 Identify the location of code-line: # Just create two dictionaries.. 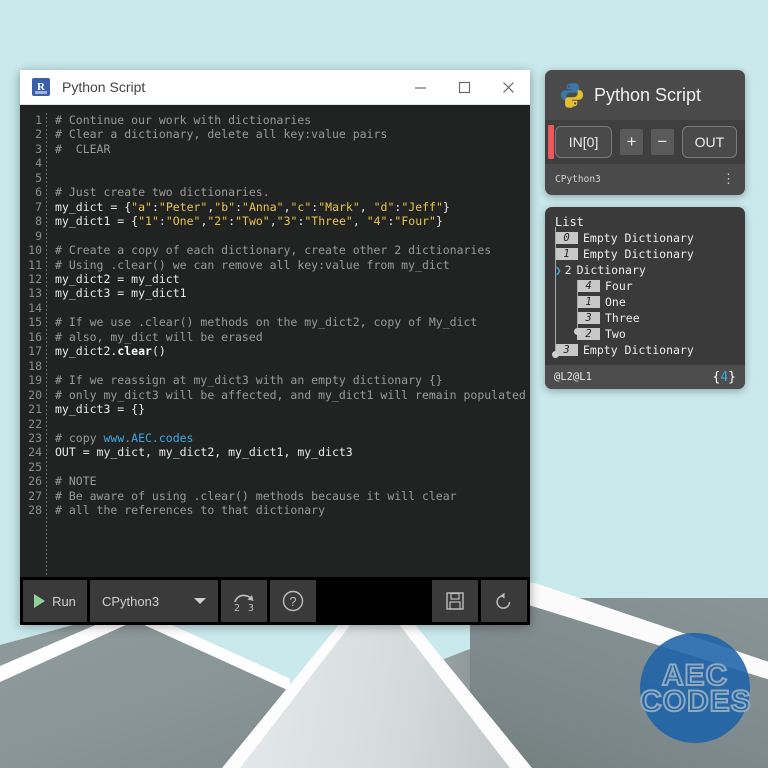
(292, 192).